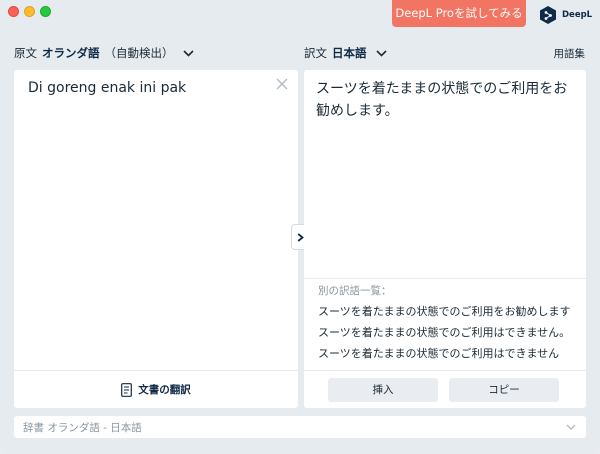  Describe the element at coordinates (300, 14) in the screenshot. I see `title-bar: DeepL Proを試してみる DeepL` at that location.